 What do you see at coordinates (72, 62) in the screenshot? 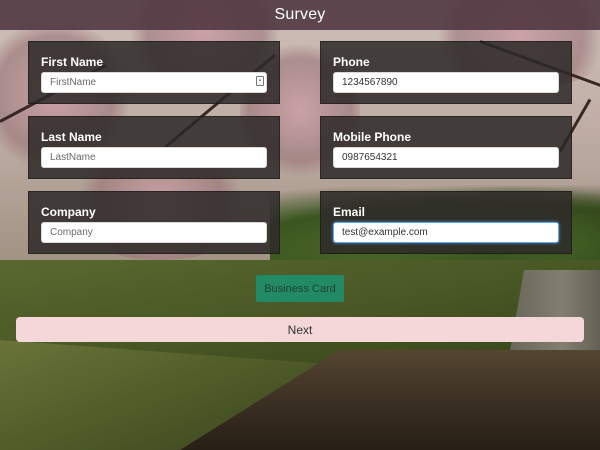
I see `first-name-label: First Name` at bounding box center [72, 62].